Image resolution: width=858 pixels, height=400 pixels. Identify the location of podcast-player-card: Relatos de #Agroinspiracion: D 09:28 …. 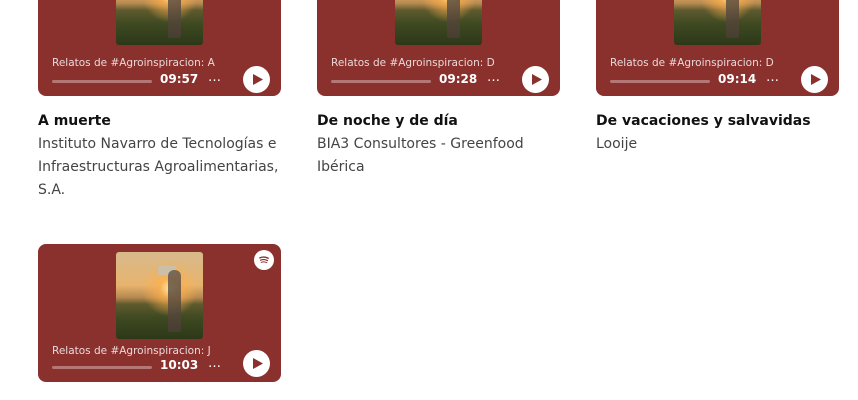
(438, 48).